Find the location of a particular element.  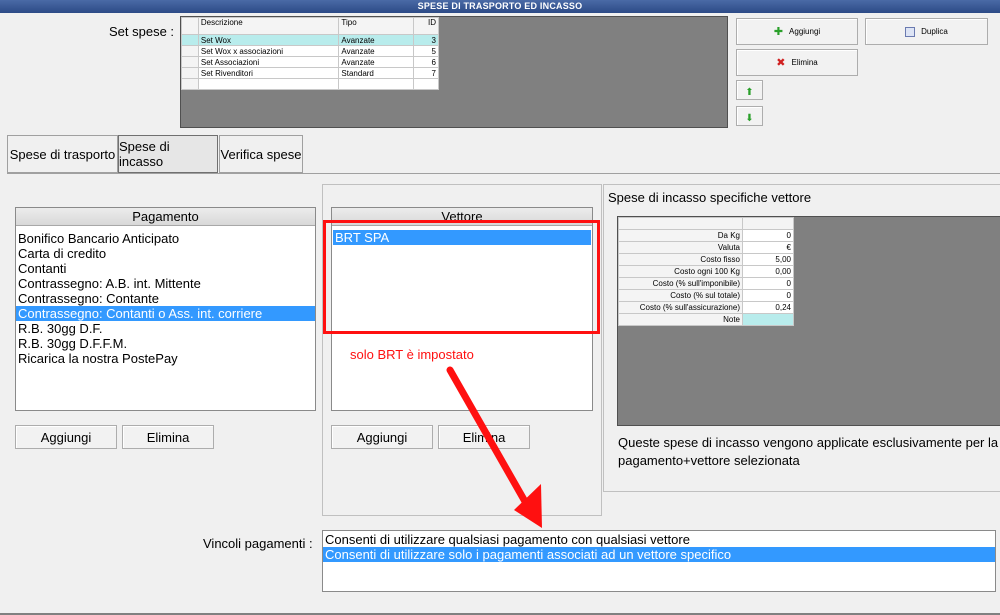

arrow-down-icon is located at coordinates (749, 116).